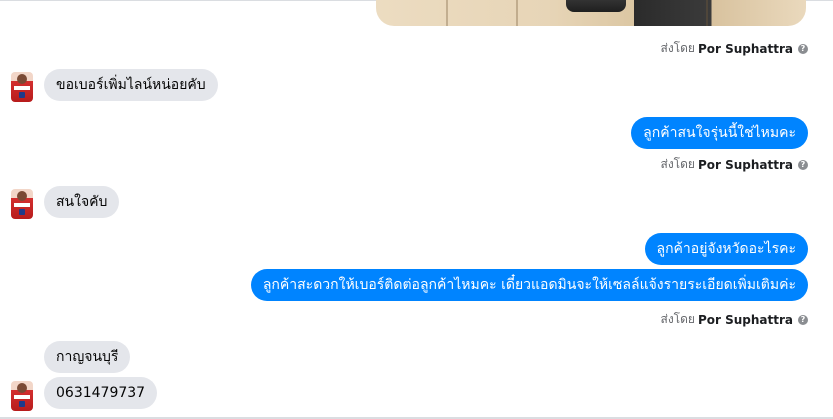 The width and height of the screenshot is (833, 419). I want to click on incoming-message: สนใจคับ, so click(82, 202).